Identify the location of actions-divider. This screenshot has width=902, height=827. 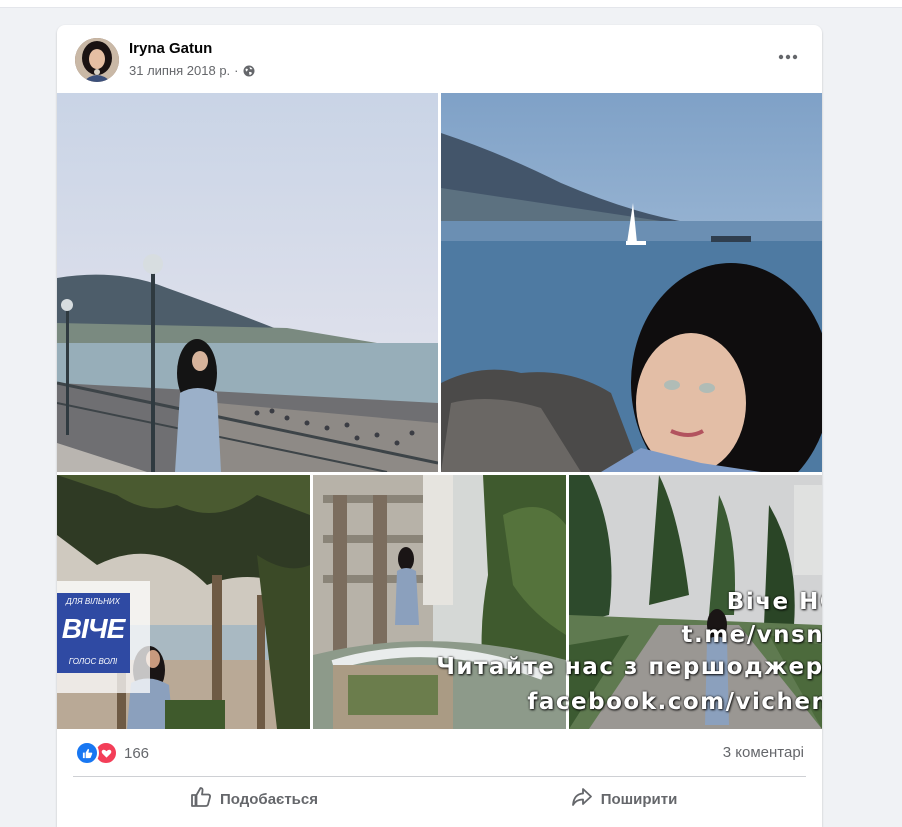
(439, 776).